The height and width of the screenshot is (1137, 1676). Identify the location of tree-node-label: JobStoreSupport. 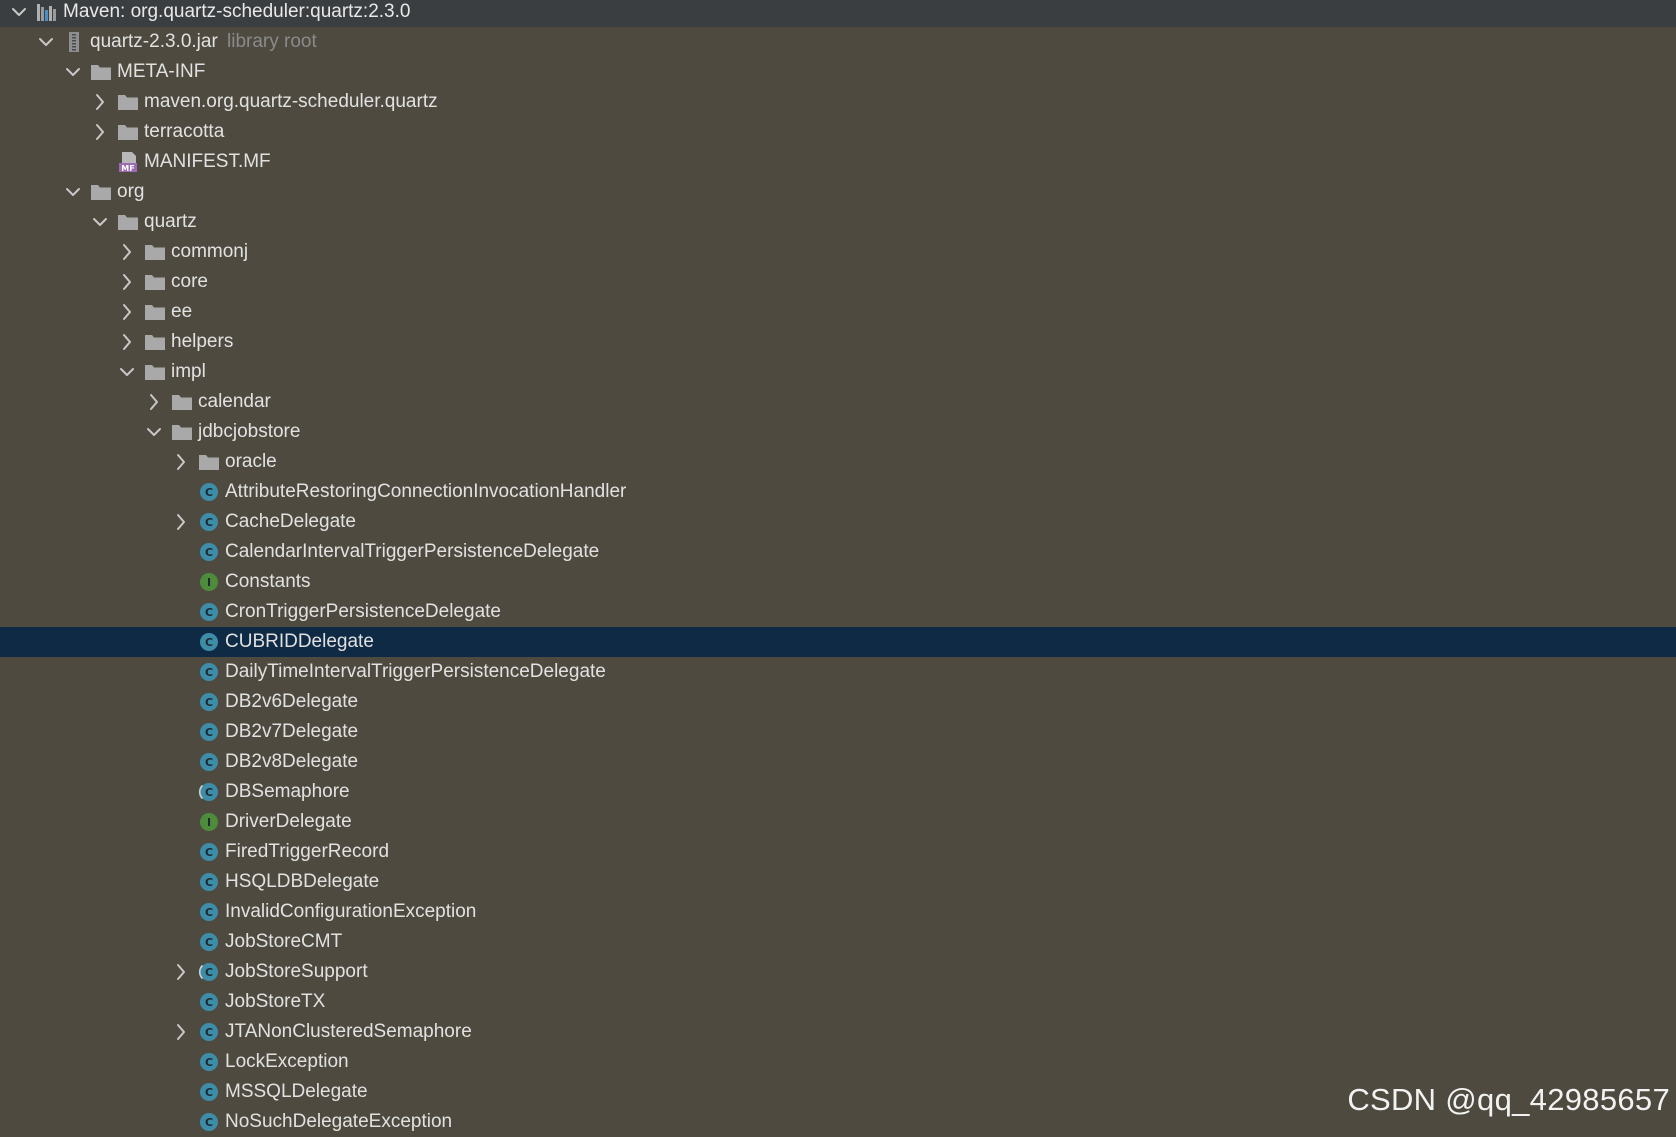
(296, 971).